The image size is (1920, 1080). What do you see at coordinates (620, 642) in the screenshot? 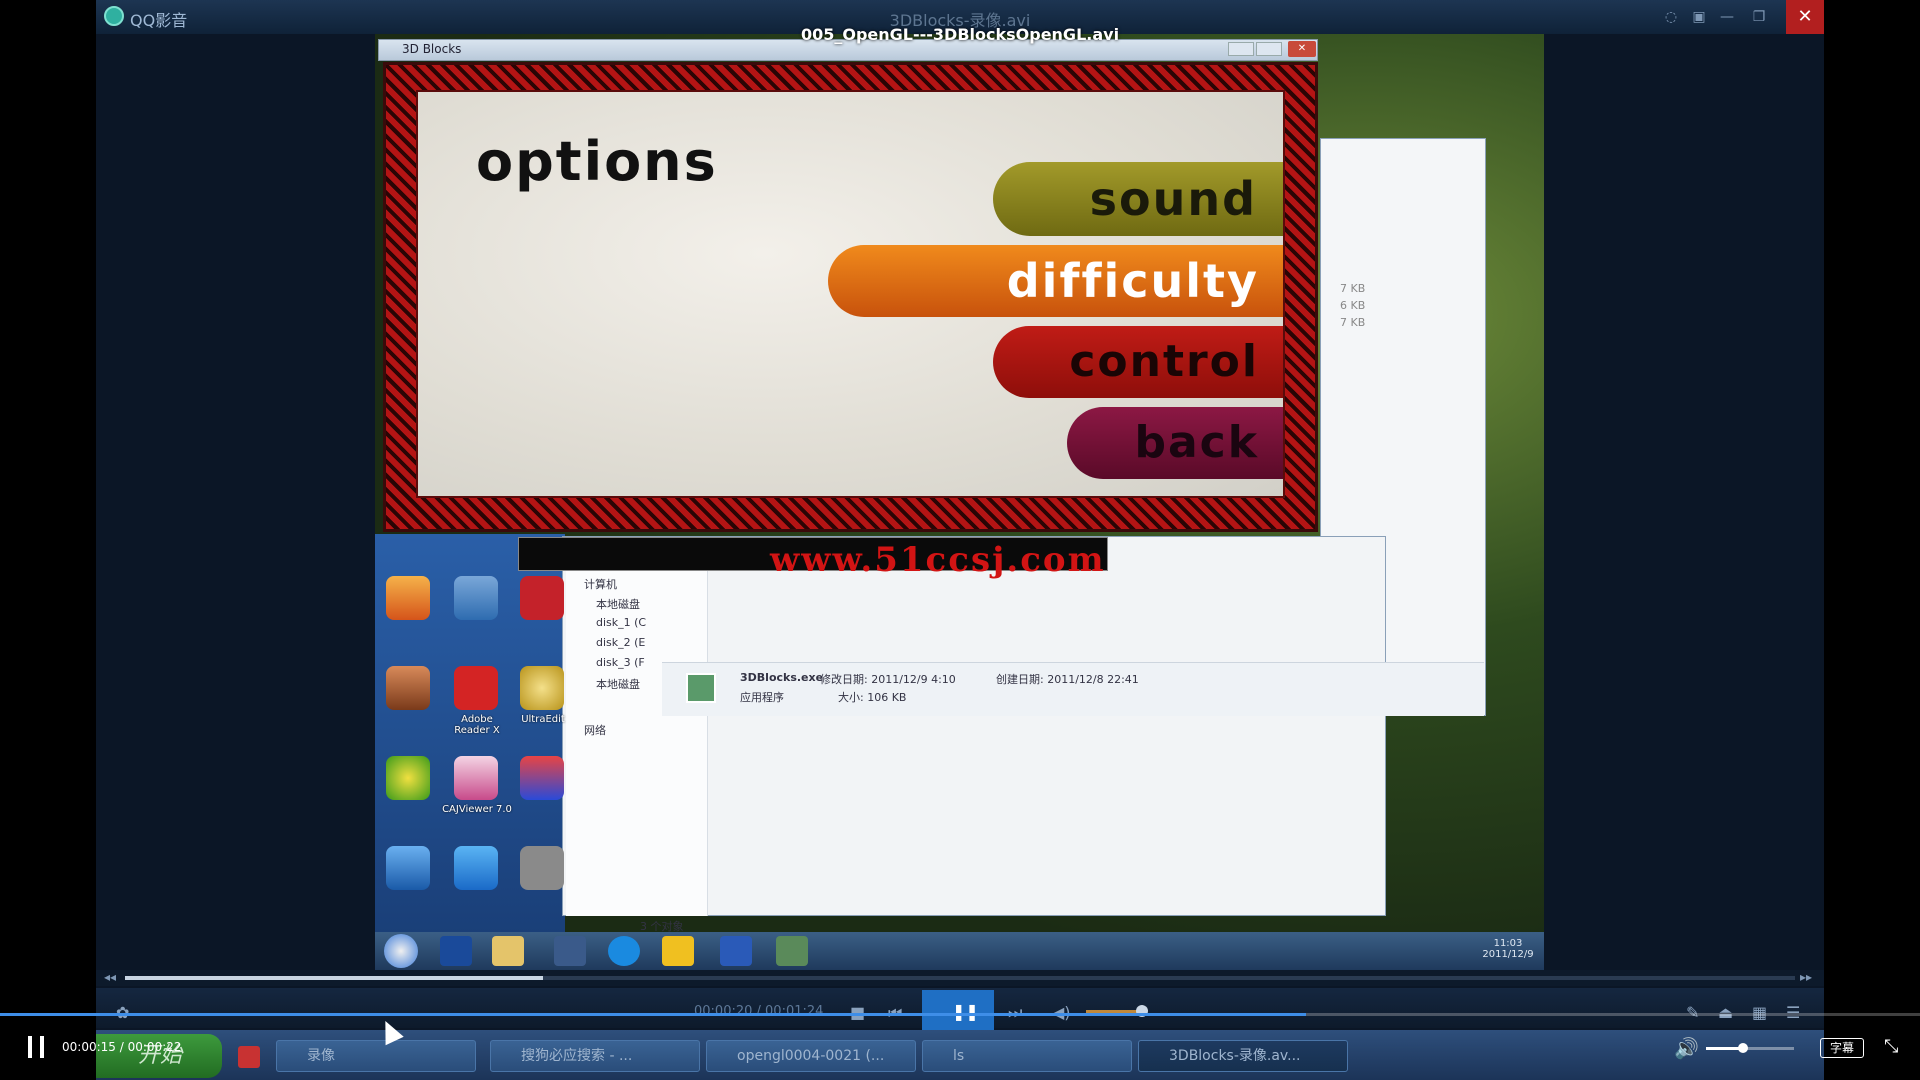
I see `nav-disk-2: disk_2 (E` at bounding box center [620, 642].